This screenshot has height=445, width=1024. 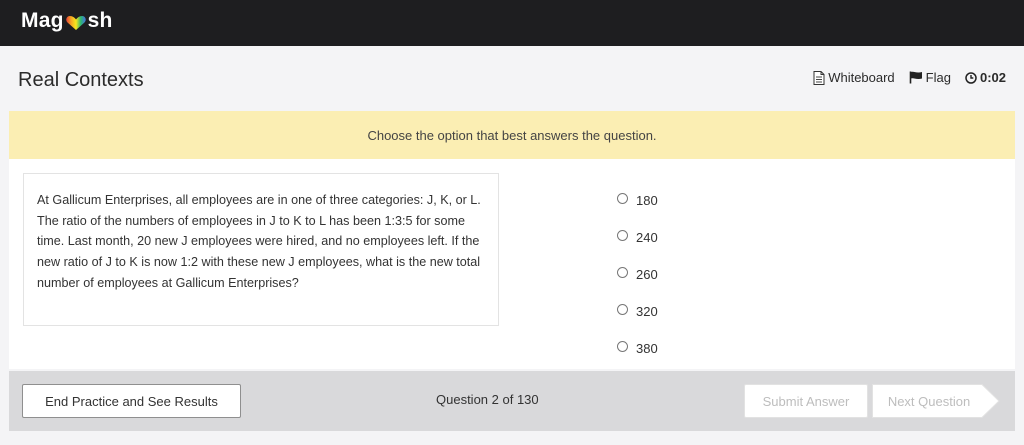 I want to click on document-icon, so click(x=819, y=77).